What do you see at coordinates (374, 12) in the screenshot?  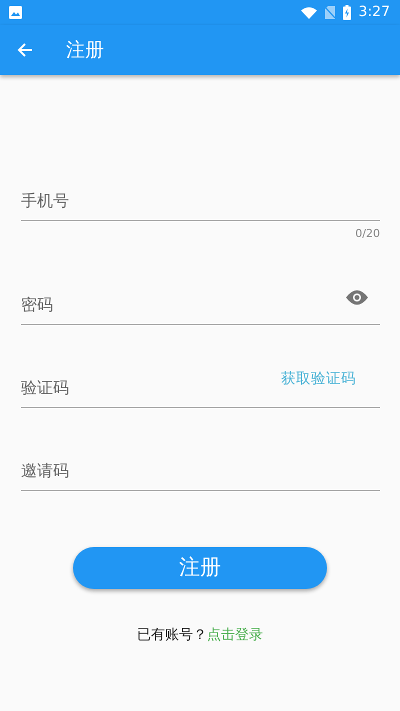 I see `status-time: 3:27` at bounding box center [374, 12].